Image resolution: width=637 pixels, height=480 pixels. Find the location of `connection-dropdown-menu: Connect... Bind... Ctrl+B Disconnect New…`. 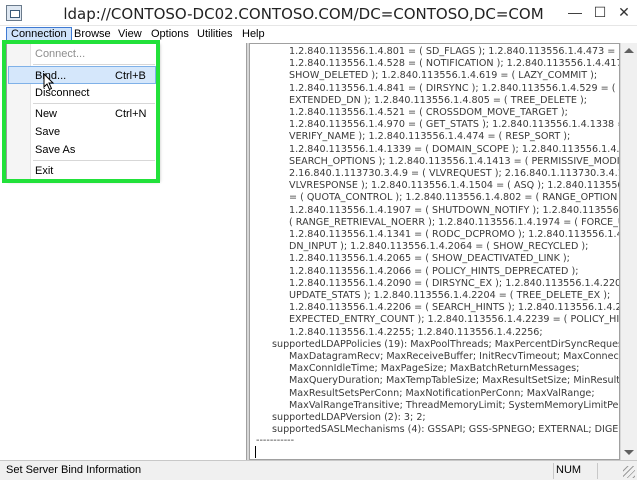

connection-dropdown-menu: Connect... Bind... Ctrl+B Disconnect New… is located at coordinates (82, 111).